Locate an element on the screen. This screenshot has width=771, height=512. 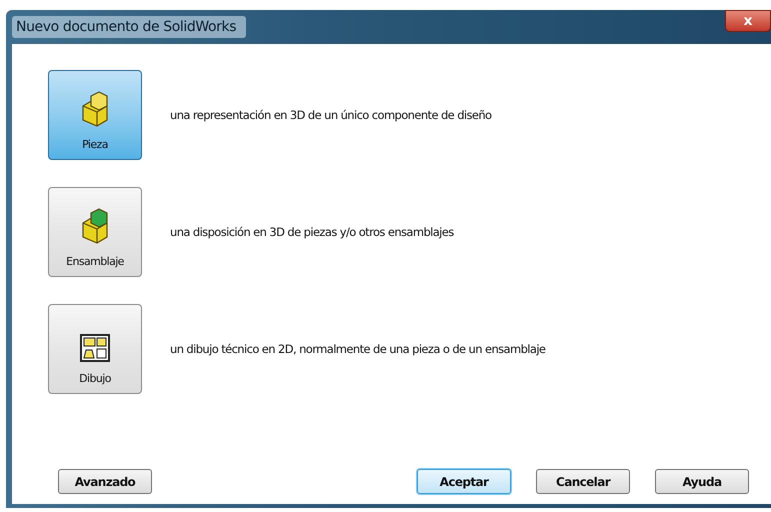
template-tile: Dibujo is located at coordinates (95, 349).